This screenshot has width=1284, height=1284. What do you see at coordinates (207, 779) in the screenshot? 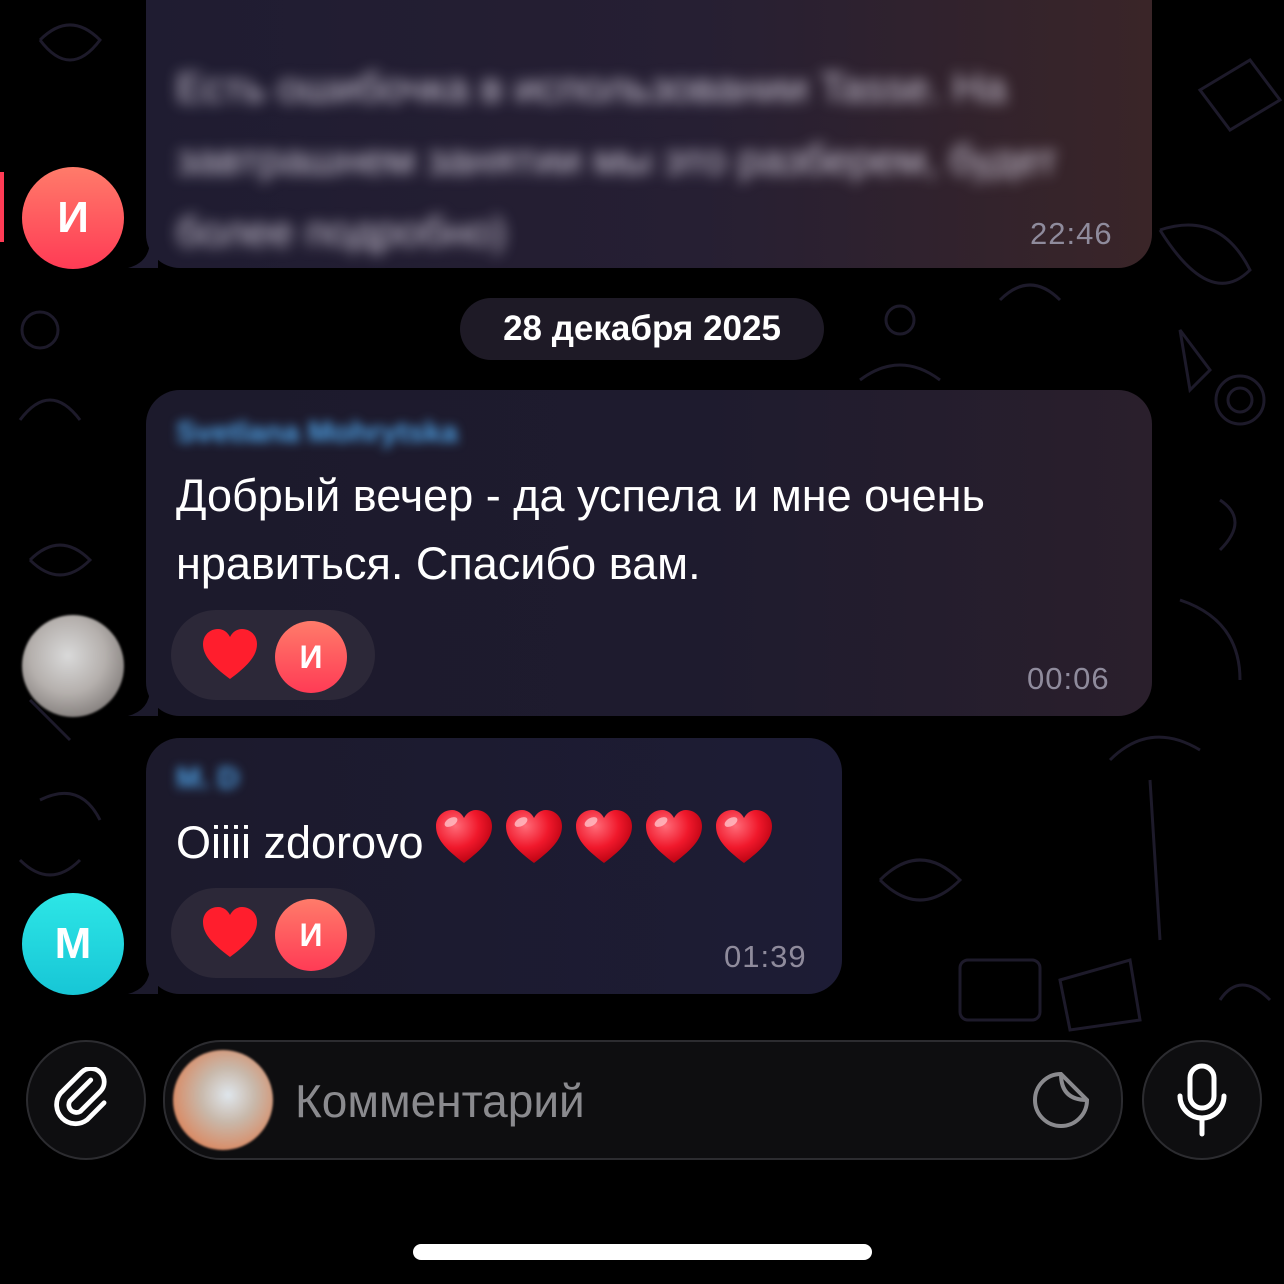
I see `sender-name: M. D` at bounding box center [207, 779].